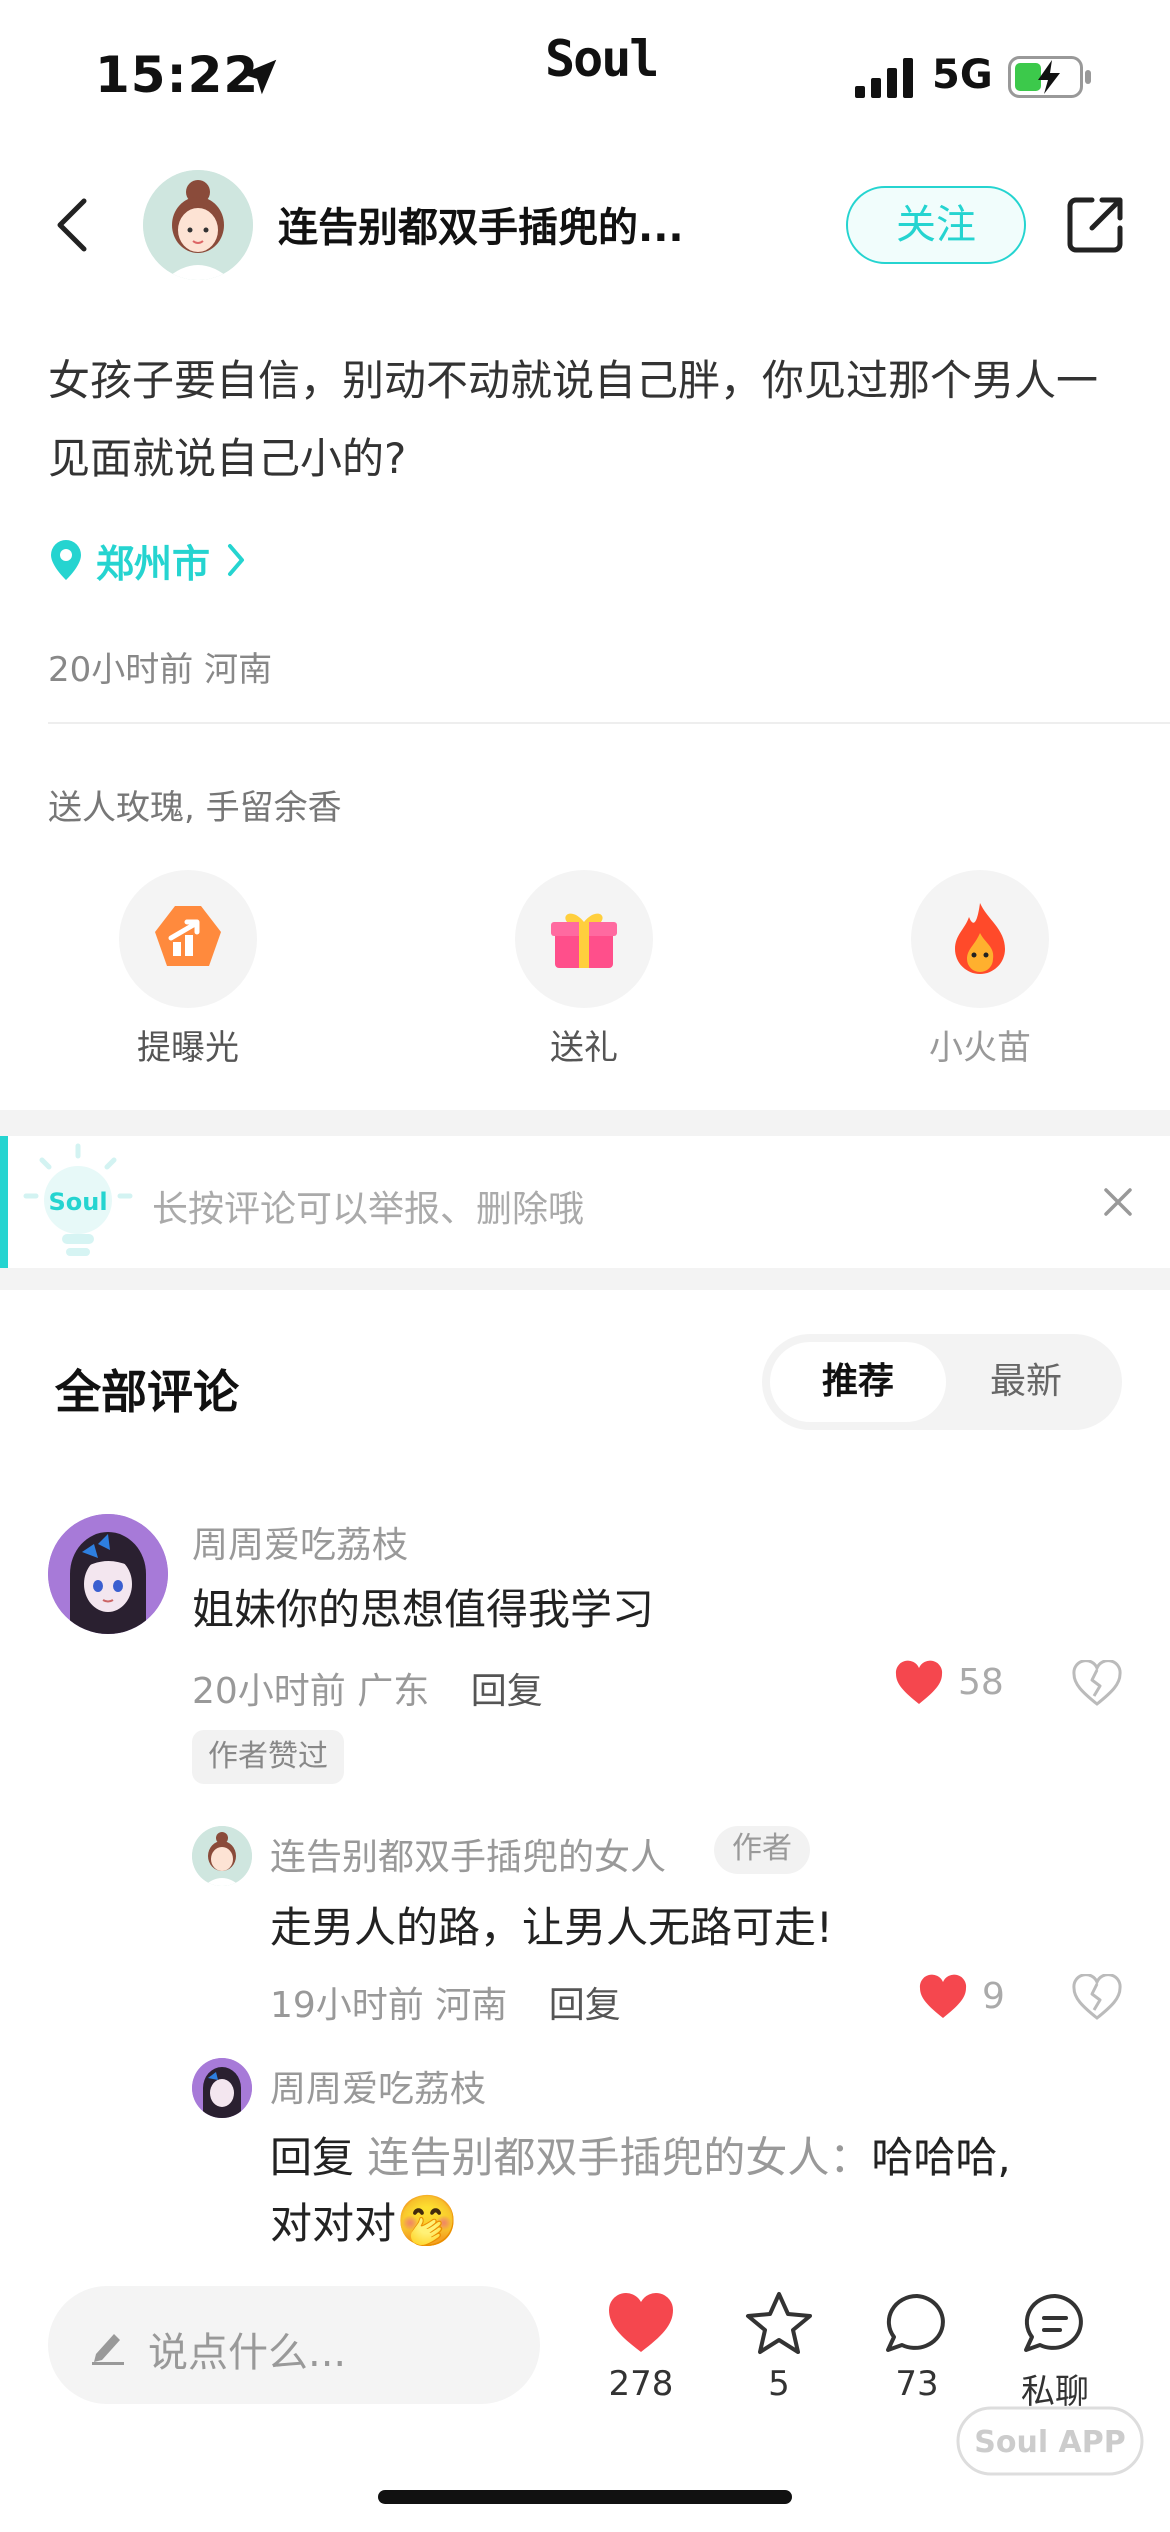 This screenshot has height=2532, width=1170. Describe the element at coordinates (368, 1209) in the screenshot. I see `tip-text: 长按评论可以举报、删除哦` at that location.